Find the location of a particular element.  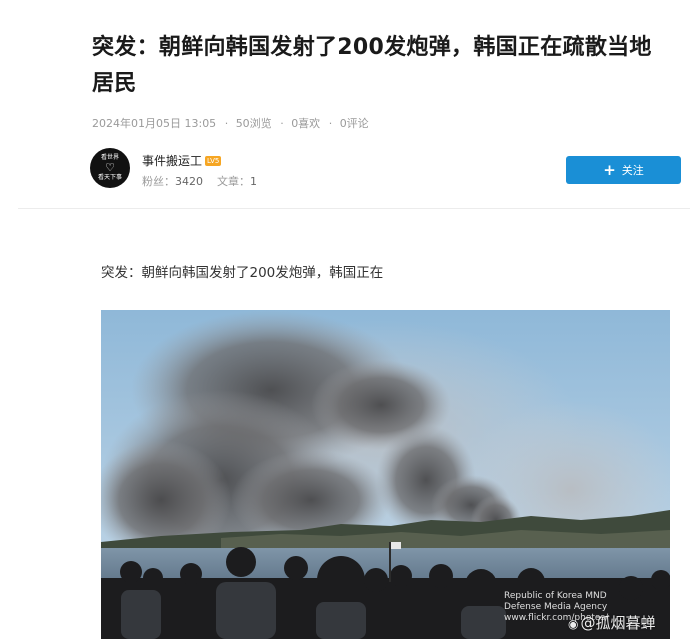

plus-icon: + is located at coordinates (609, 169).